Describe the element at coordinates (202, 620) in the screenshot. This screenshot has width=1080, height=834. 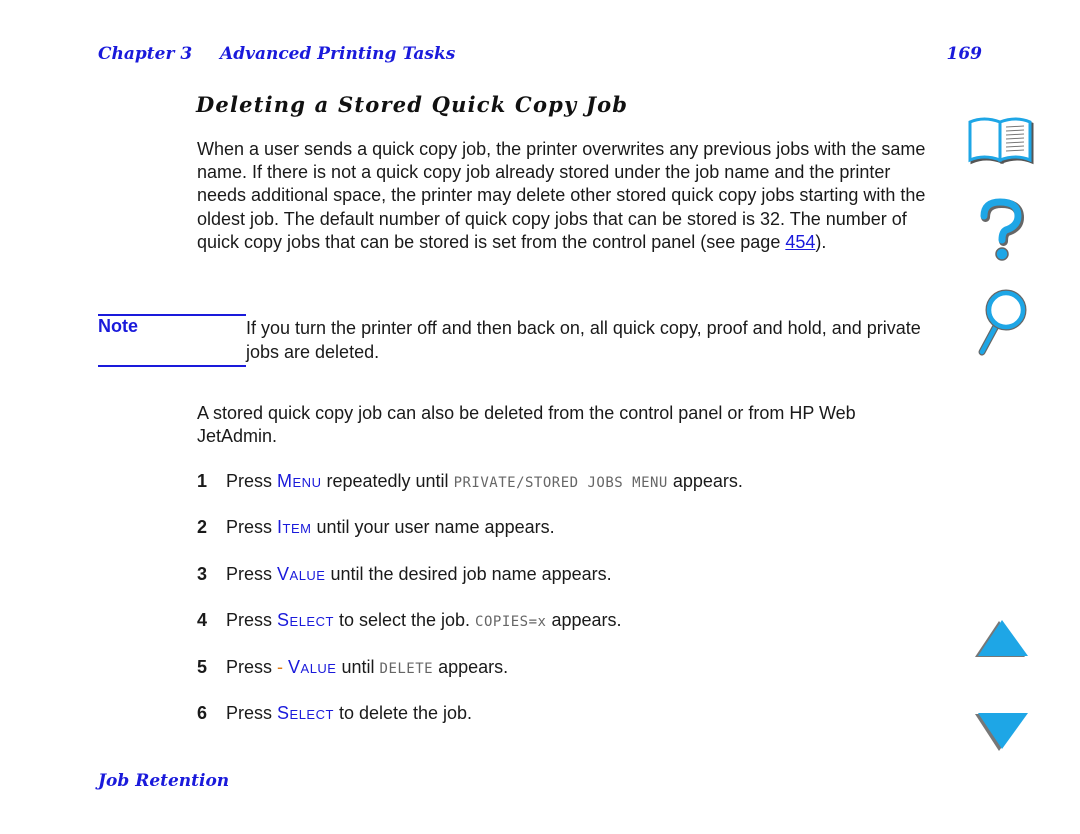
I see `step-number: 4` at that location.